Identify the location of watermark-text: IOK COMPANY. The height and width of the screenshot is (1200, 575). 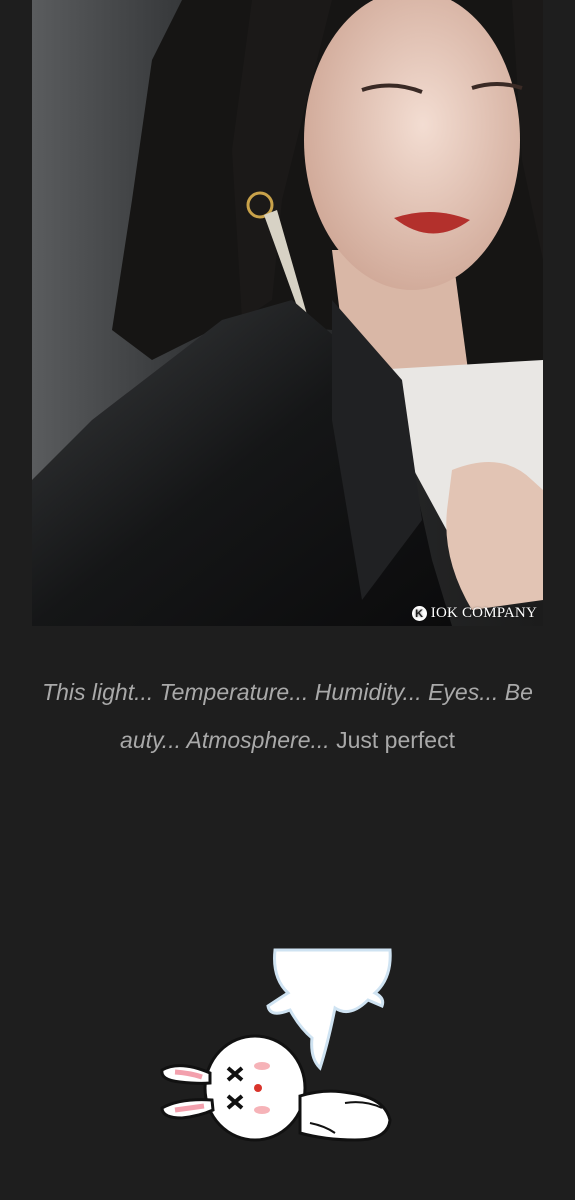
(483, 613).